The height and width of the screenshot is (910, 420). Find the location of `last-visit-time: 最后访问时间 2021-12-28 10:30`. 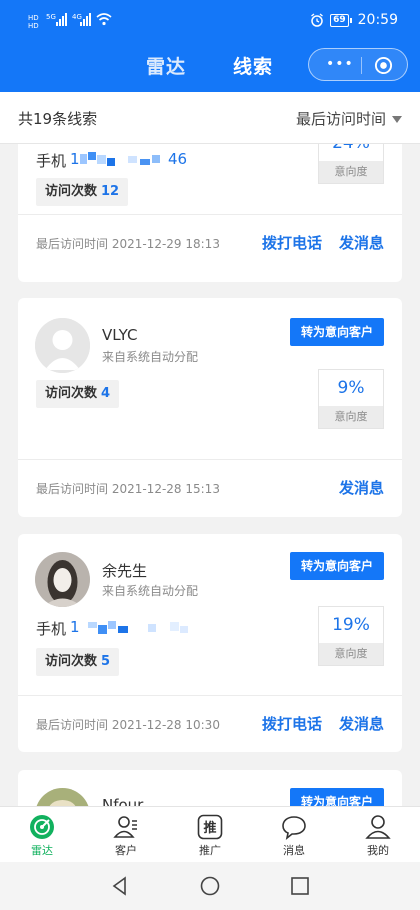

last-visit-time: 最后访问时间 2021-12-28 10:30 is located at coordinates (128, 725).